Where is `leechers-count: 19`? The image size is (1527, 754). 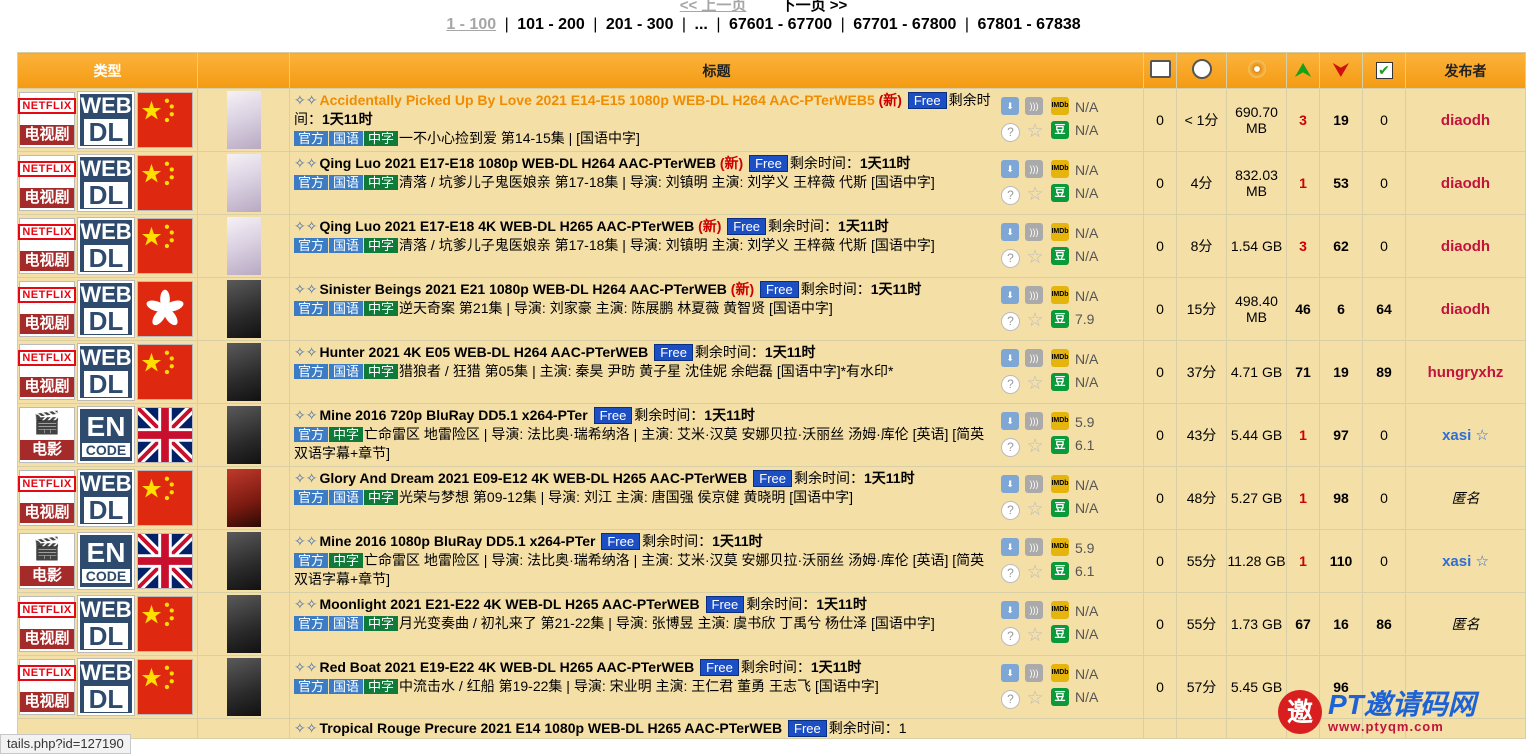 leechers-count: 19 is located at coordinates (1341, 372).